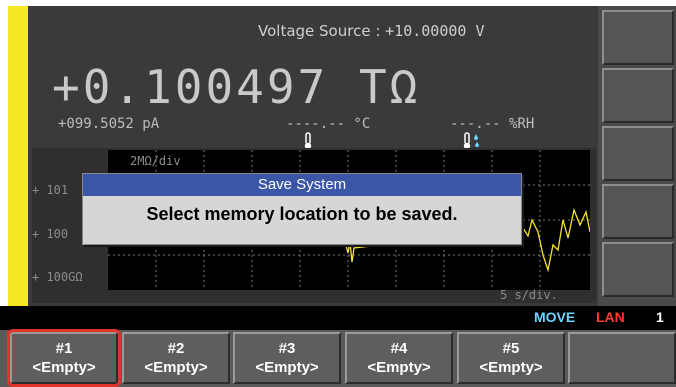  Describe the element at coordinates (399, 358) in the screenshot. I see `memory-slot-4-button: #4 <Empty>` at that location.